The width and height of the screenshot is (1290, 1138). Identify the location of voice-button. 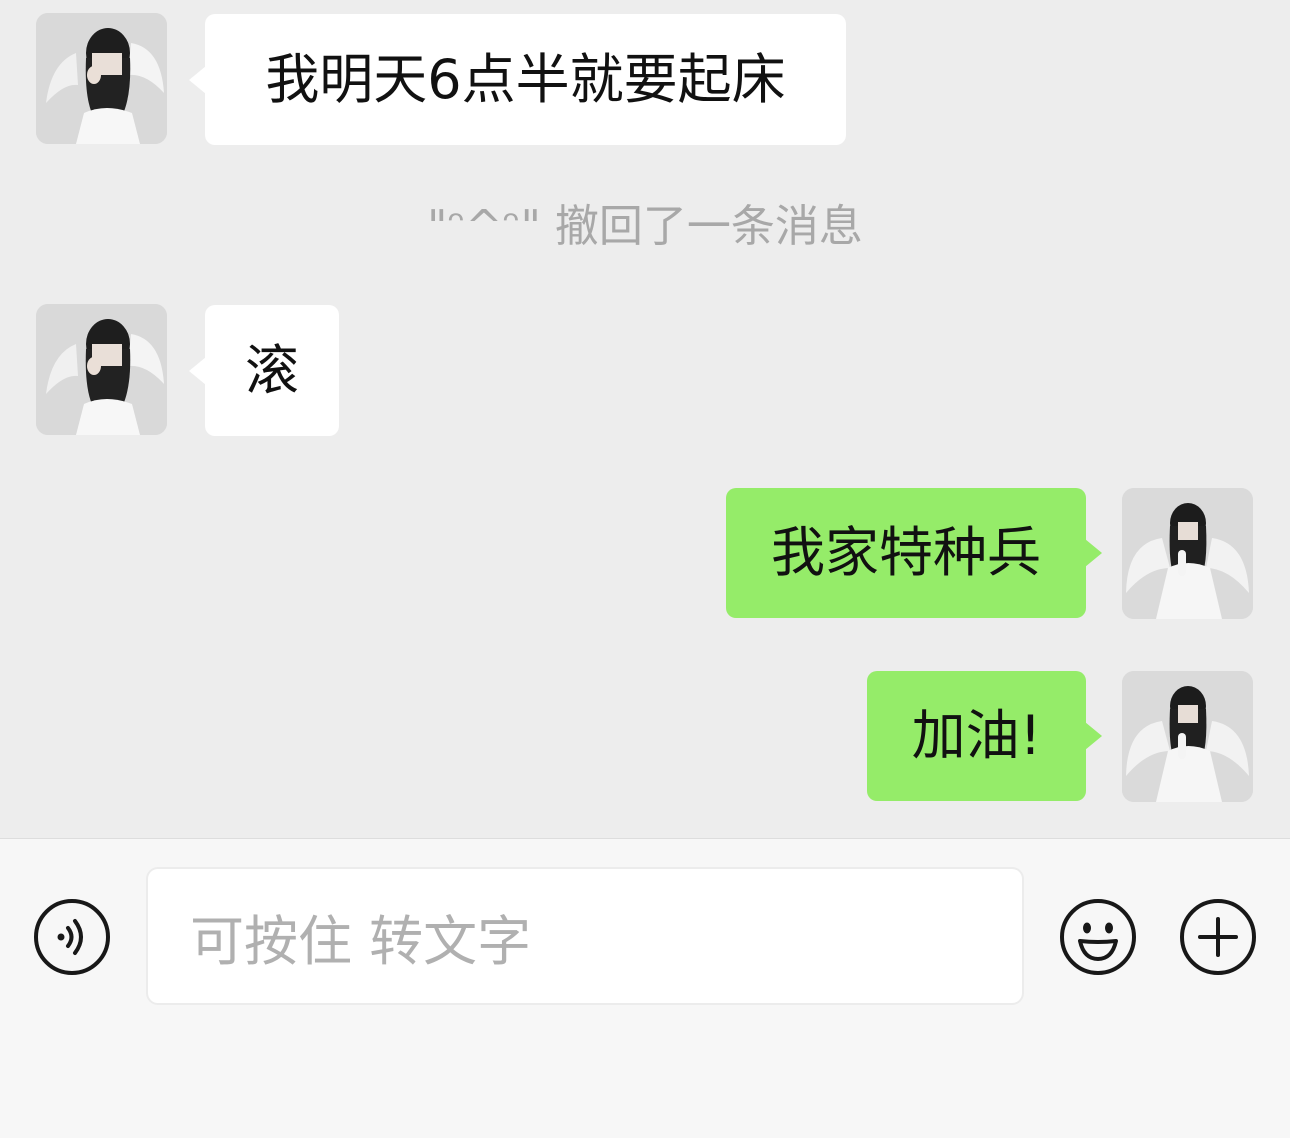
(72, 937).